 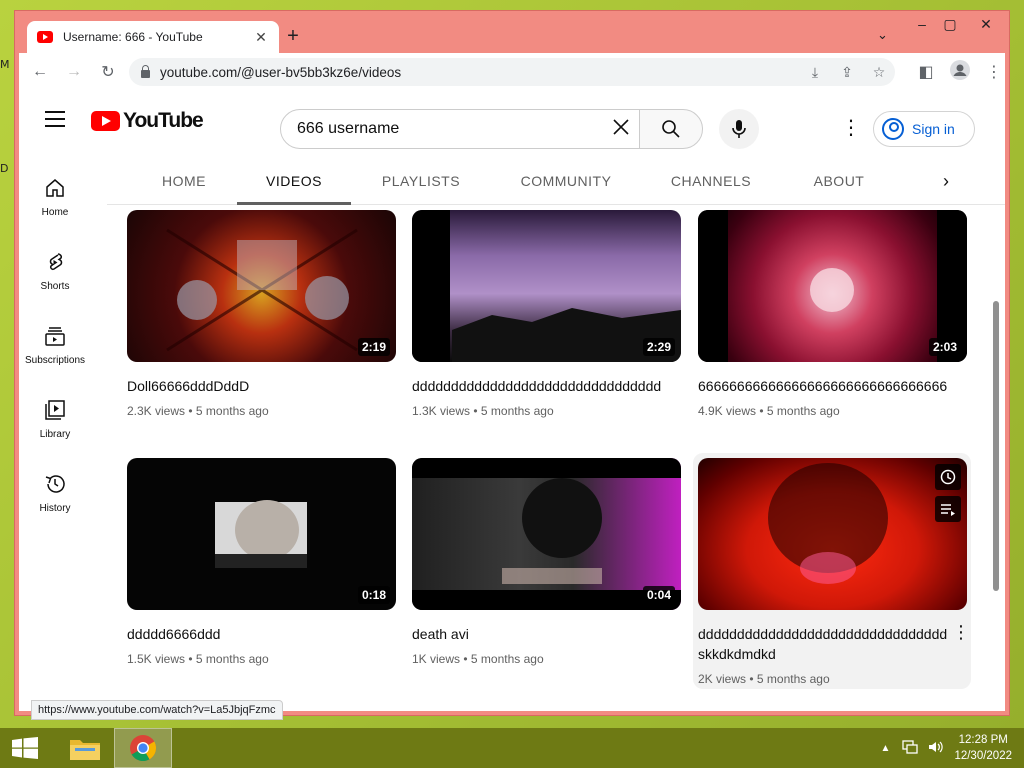 What do you see at coordinates (156, 411) in the screenshot?
I see `video-views: 2.3K views` at bounding box center [156, 411].